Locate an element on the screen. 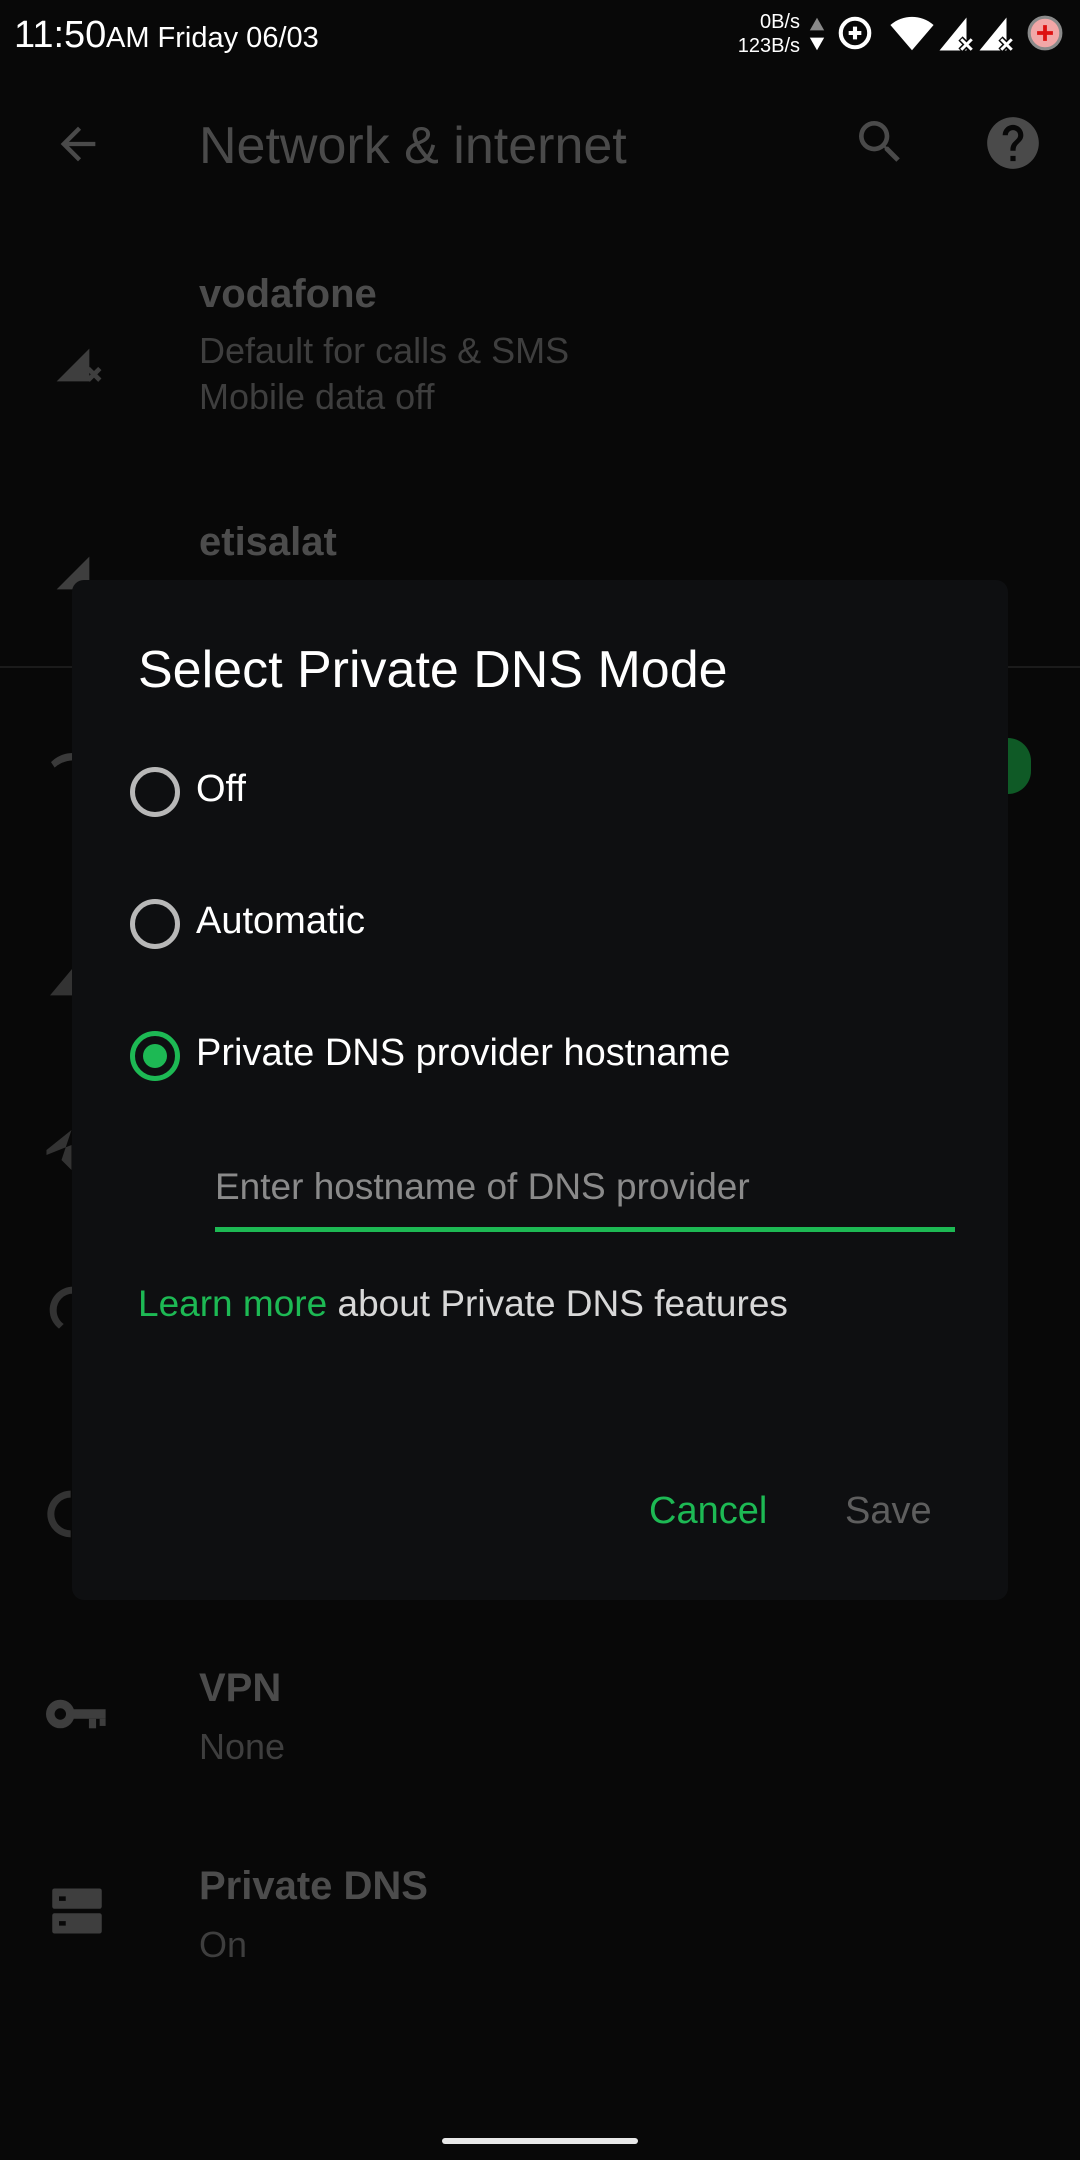 The height and width of the screenshot is (2160, 1080). dns-icon is located at coordinates (77, 1911).